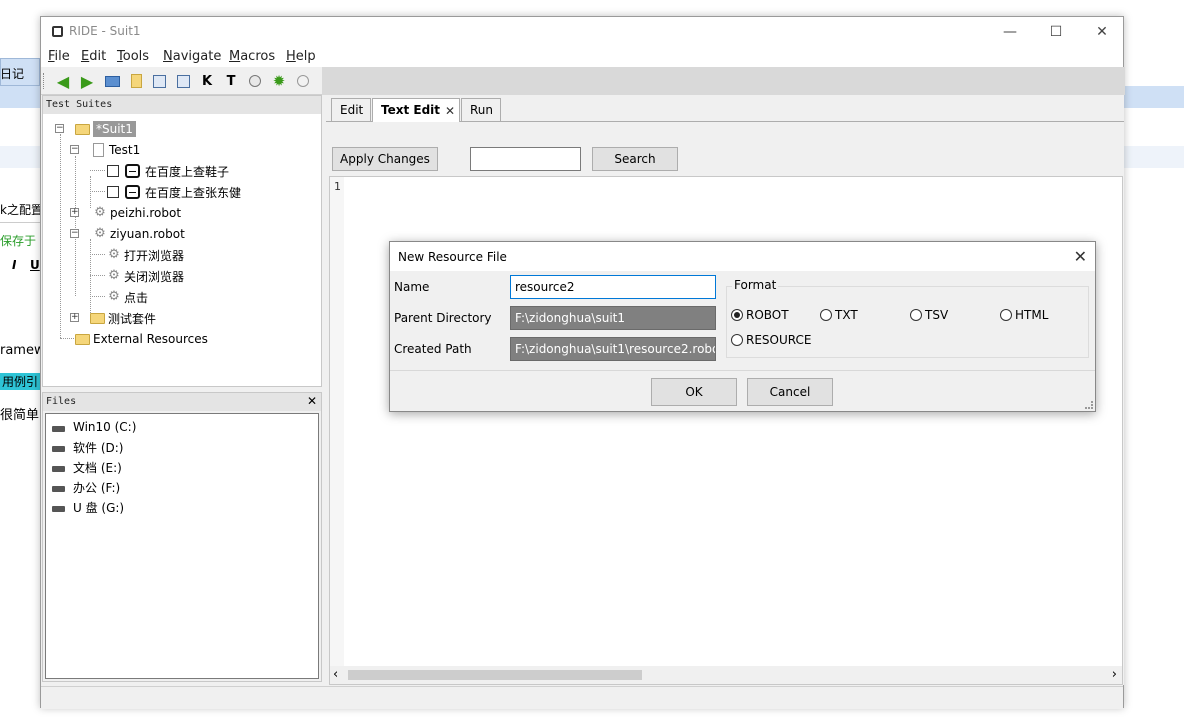 The height and width of the screenshot is (719, 1184). Describe the element at coordinates (133, 56) in the screenshot. I see `menu-tools: Tools` at that location.